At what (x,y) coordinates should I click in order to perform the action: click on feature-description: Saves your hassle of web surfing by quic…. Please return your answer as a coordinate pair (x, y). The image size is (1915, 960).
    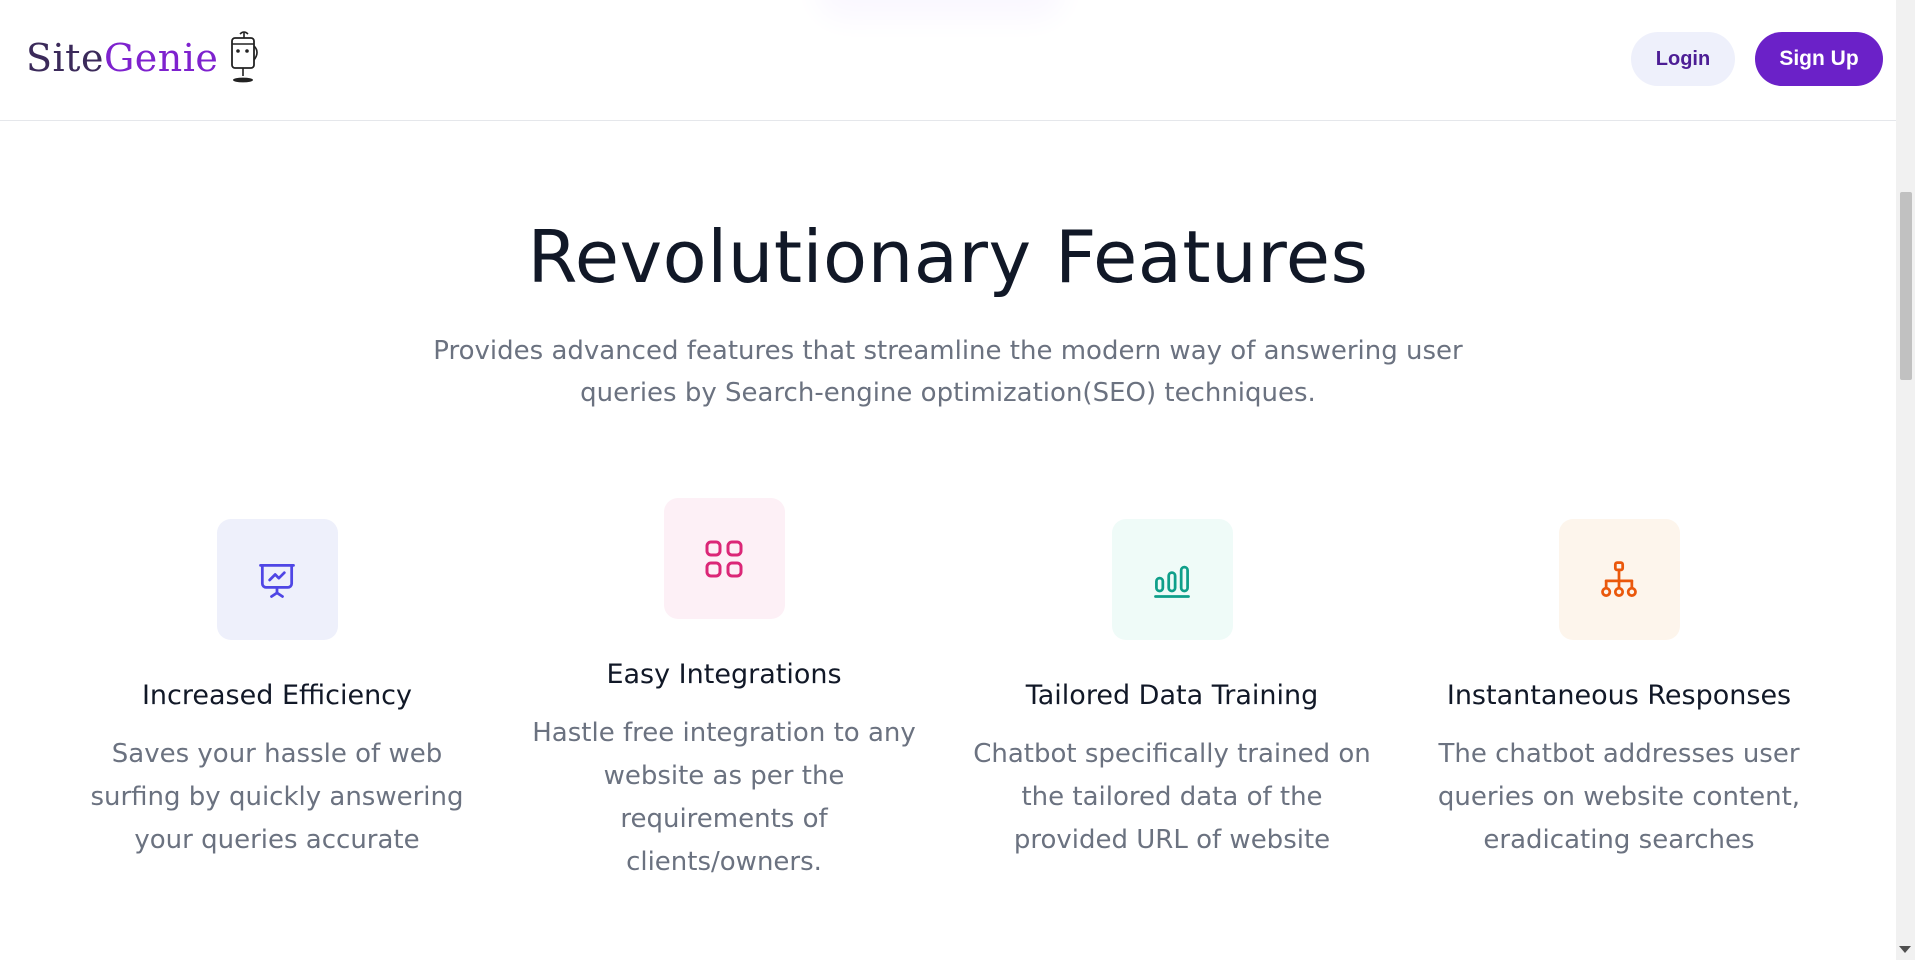
    Looking at the image, I should click on (277, 797).